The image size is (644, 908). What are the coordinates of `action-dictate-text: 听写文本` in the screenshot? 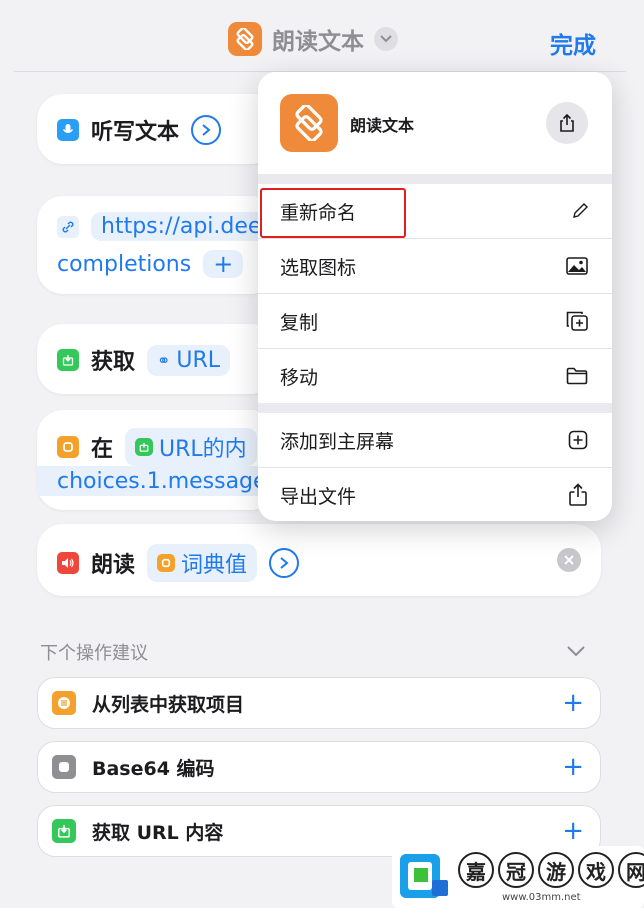 It's located at (157, 129).